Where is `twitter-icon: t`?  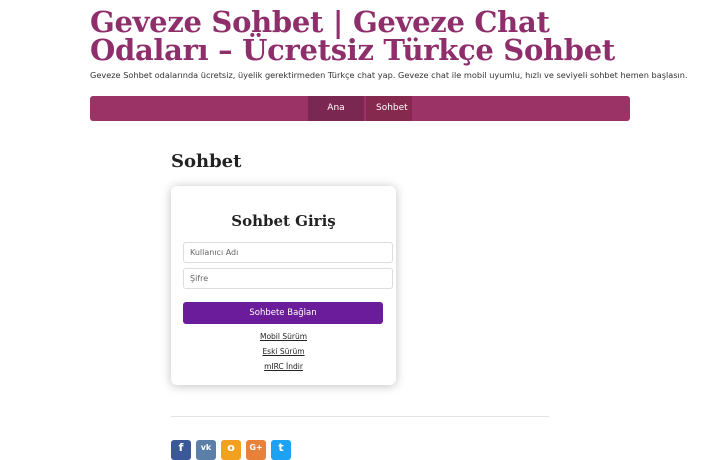 twitter-icon: t is located at coordinates (281, 450).